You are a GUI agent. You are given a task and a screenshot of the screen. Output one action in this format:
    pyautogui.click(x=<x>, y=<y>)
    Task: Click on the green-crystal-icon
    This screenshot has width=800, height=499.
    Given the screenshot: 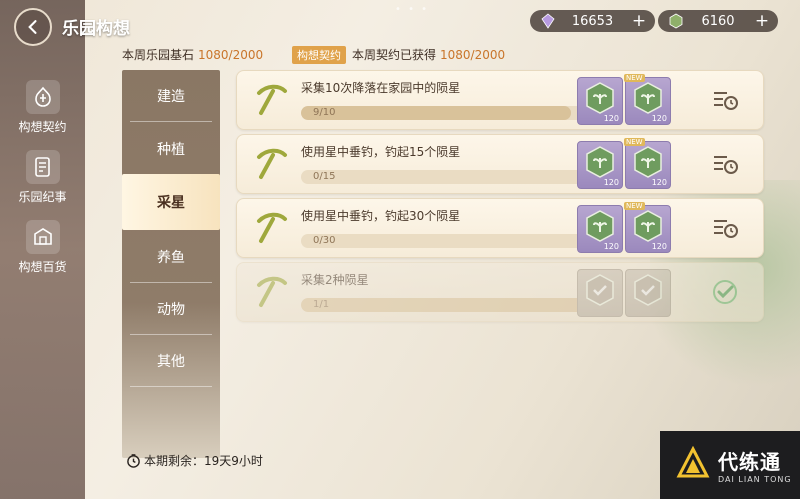 What is the action you would take?
    pyautogui.click(x=676, y=21)
    